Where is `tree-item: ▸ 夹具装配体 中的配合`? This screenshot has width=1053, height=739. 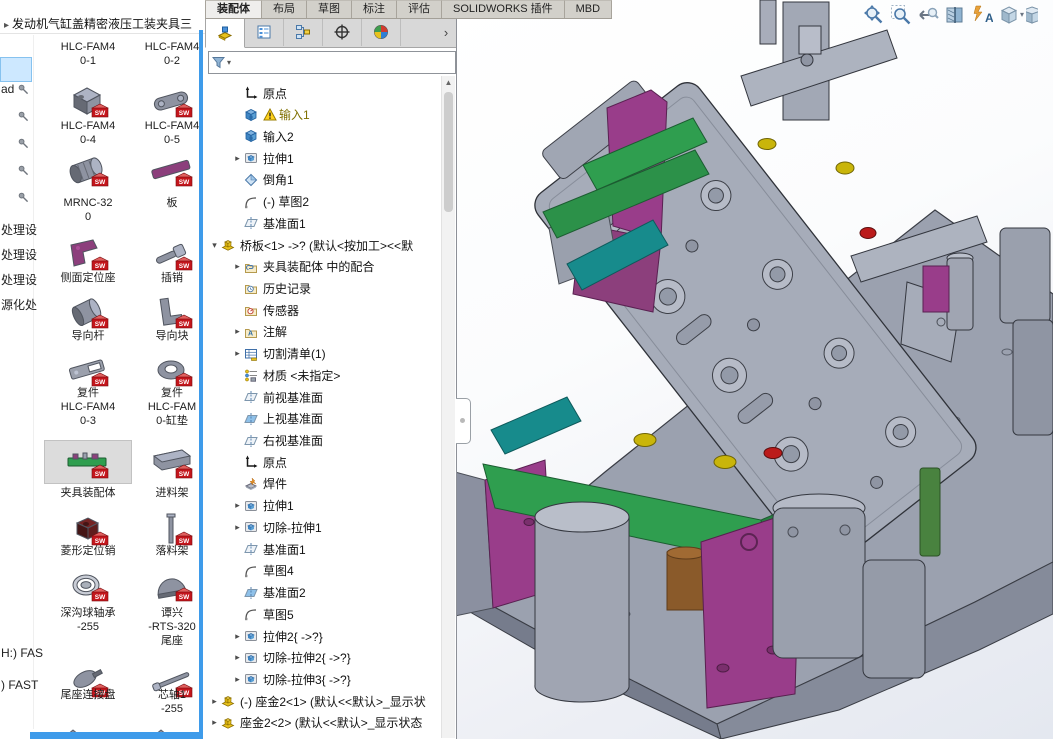 tree-item: ▸ 夹具装配体 中的配合 is located at coordinates (323, 267).